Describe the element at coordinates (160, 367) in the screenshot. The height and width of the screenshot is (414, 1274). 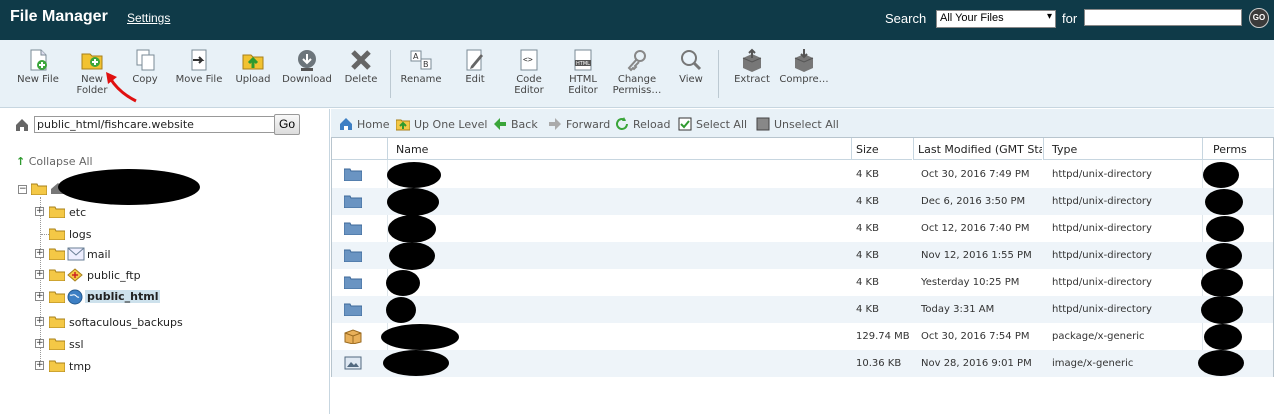
I see `tree-item-tmp: + tmp` at that location.